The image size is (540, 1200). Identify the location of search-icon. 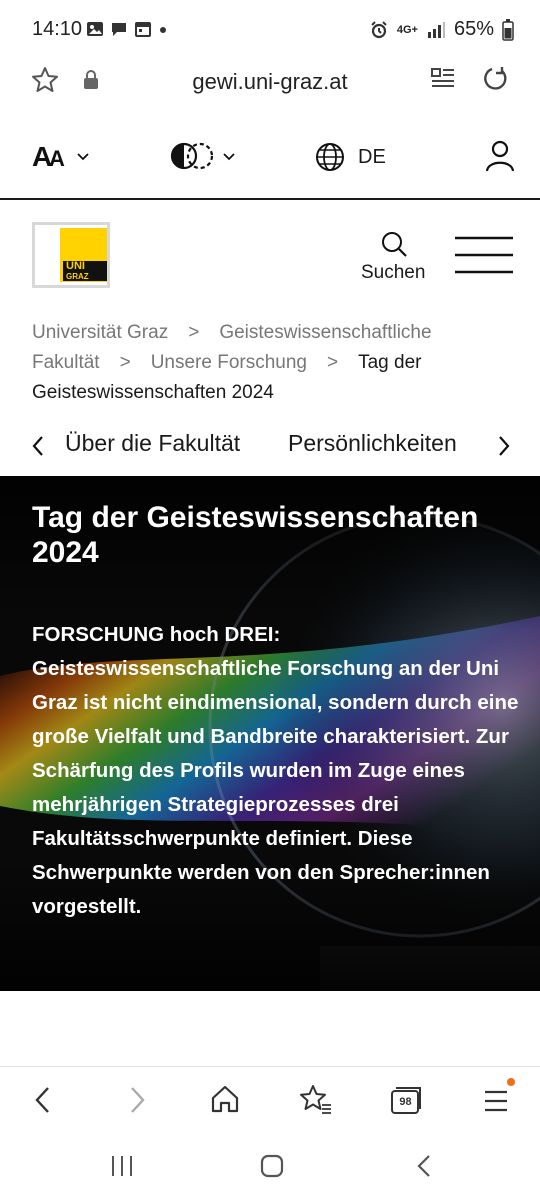
(394, 244).